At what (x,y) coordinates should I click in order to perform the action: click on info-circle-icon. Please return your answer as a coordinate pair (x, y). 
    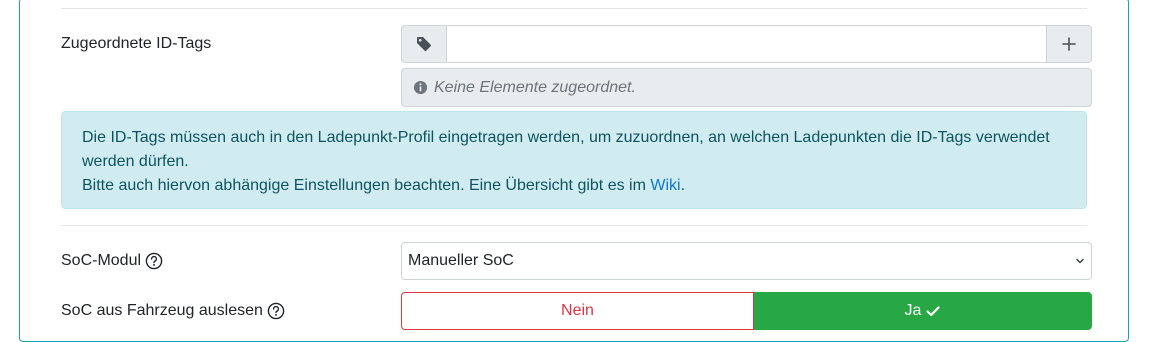
    Looking at the image, I should click on (420, 87).